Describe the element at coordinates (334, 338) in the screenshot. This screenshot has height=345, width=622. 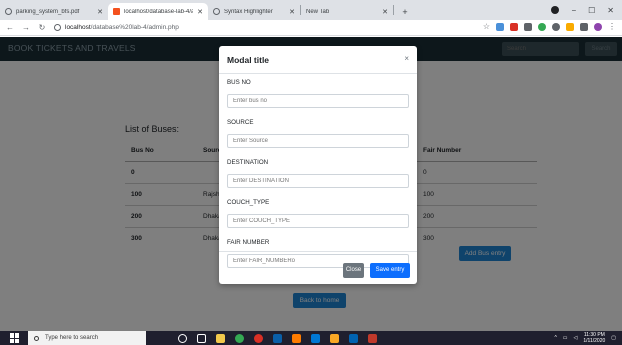
I see `xampp-icon` at that location.